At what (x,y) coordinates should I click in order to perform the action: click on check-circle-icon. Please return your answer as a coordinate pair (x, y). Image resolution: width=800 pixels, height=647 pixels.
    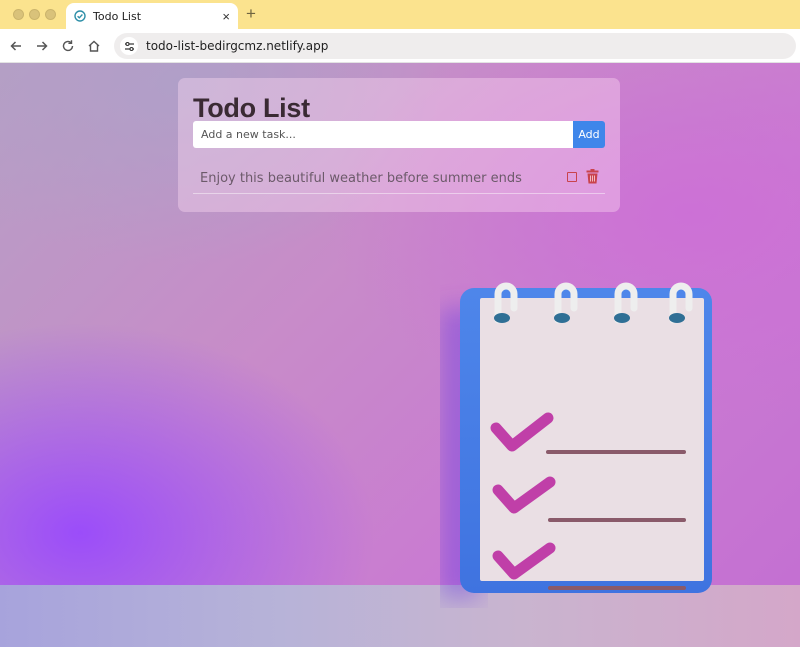
    Looking at the image, I should click on (80, 16).